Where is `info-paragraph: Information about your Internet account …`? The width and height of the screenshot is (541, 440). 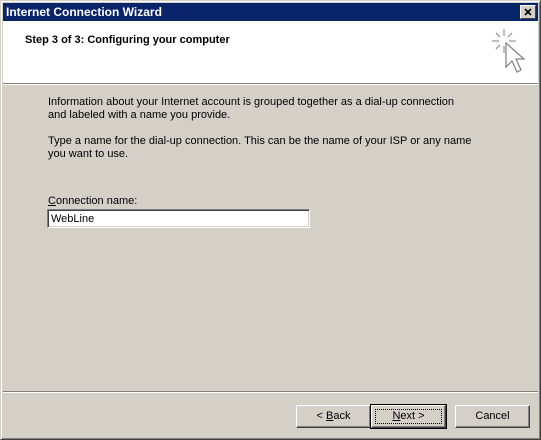
info-paragraph: Information about your Internet account … is located at coordinates (263, 109).